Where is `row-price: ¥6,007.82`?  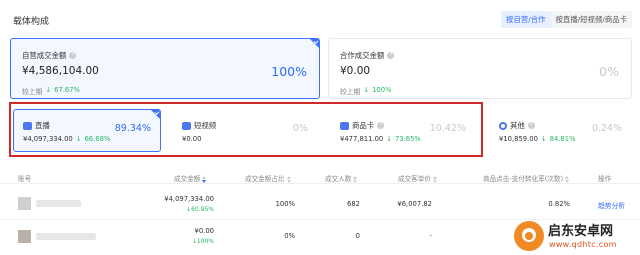 row-price: ¥6,007.82 is located at coordinates (414, 204).